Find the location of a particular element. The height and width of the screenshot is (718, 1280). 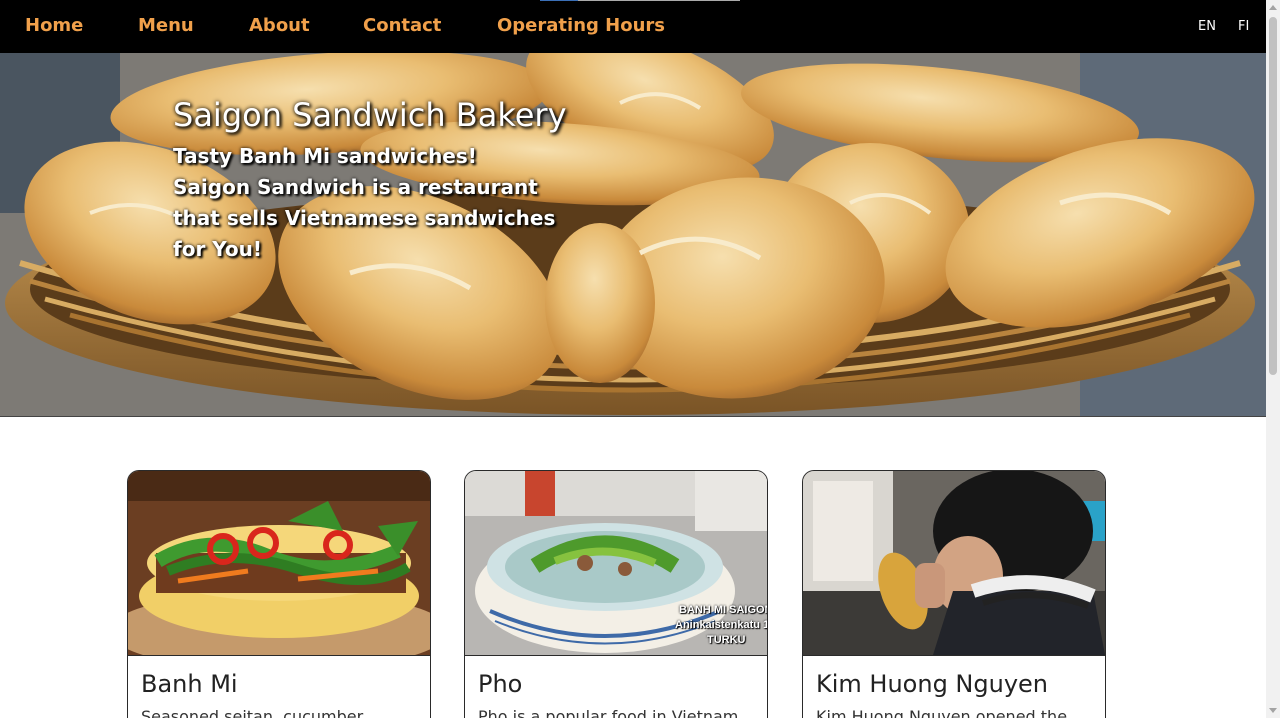

card-banh-mi: Banh Mi Seasoned seitan, cucumber, is located at coordinates (279, 594).